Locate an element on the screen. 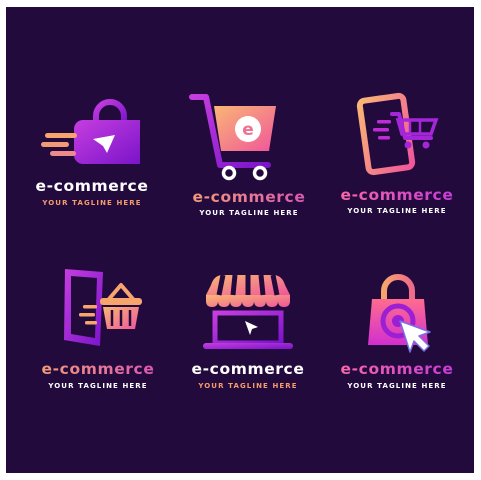 The image size is (481, 480). logo-5: e-commerce YOUR TAGLINE HERE is located at coordinates (248, 360).